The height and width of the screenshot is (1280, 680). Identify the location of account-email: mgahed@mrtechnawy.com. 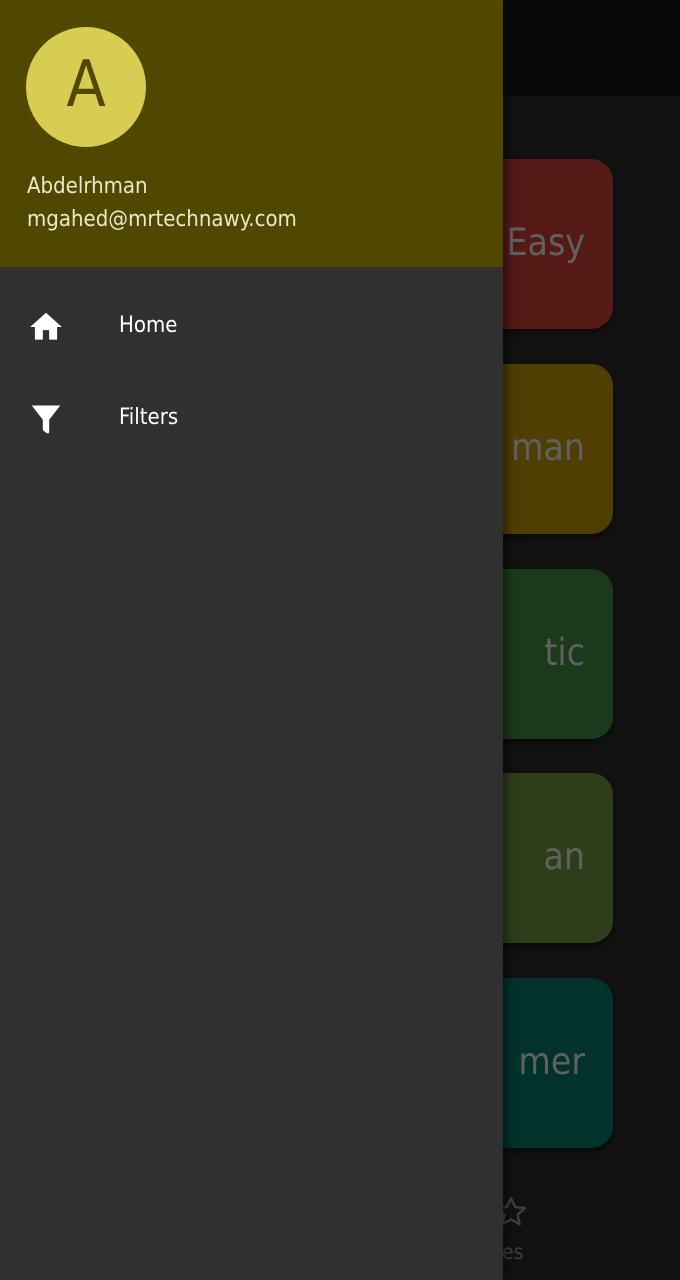
(162, 219).